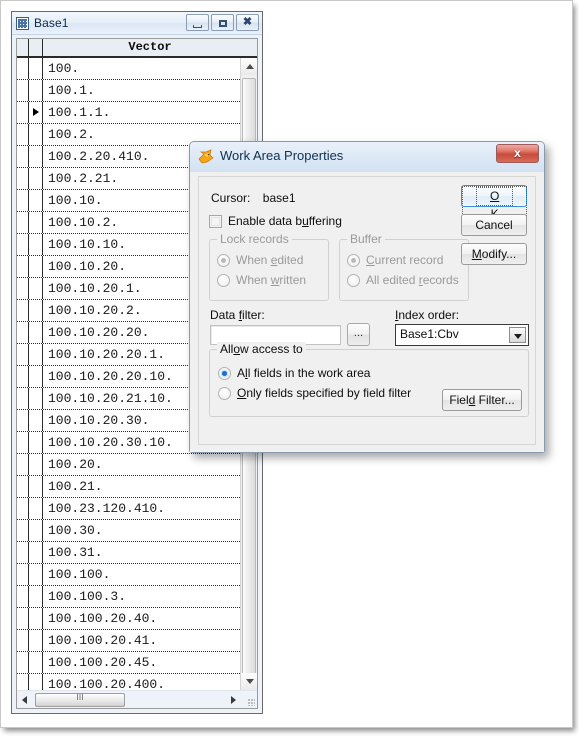 This screenshot has width=579, height=737. What do you see at coordinates (275, 221) in the screenshot?
I see `enable-data-buffering-row: Enable data buffering` at bounding box center [275, 221].